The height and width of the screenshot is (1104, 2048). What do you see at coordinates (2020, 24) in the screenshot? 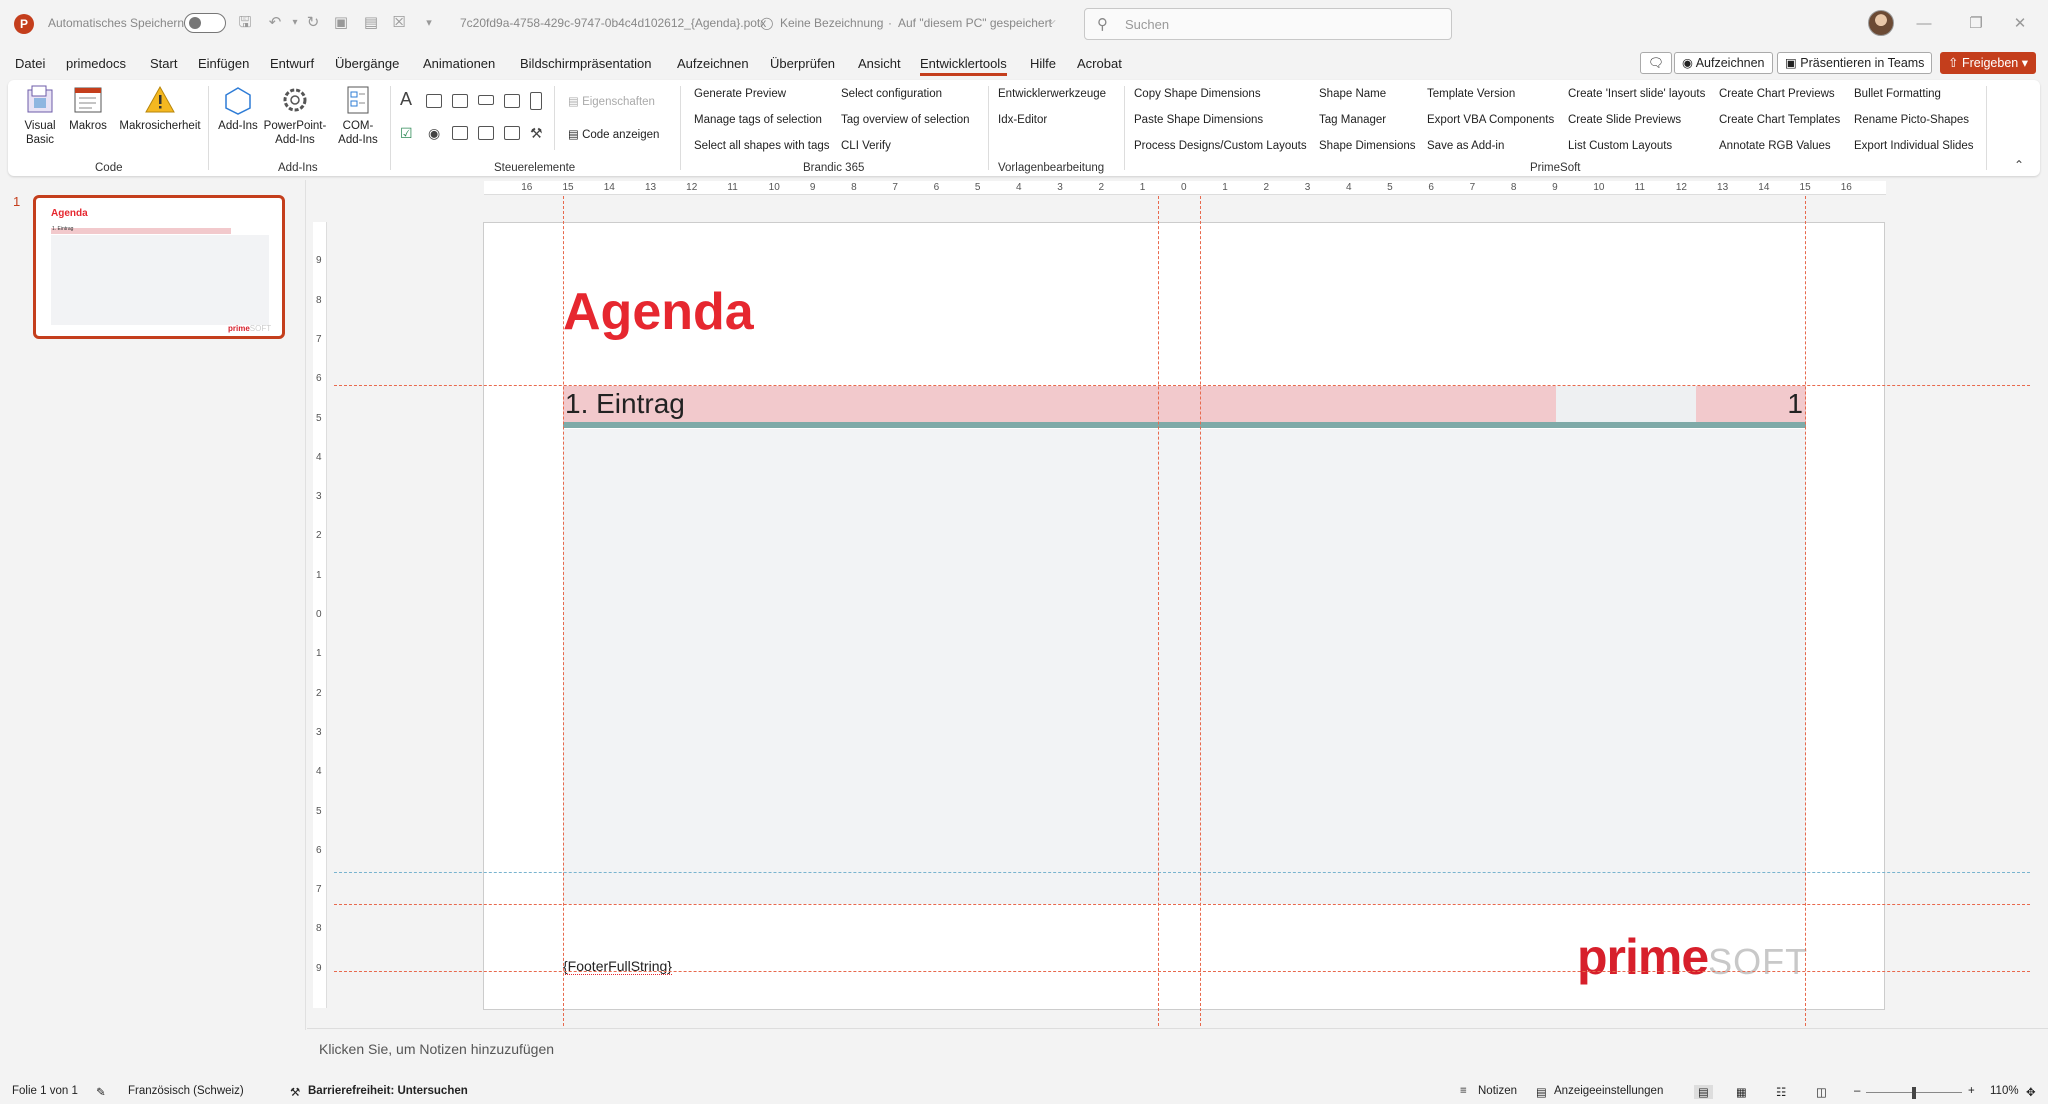
I see `close-icon: ✕` at bounding box center [2020, 24].